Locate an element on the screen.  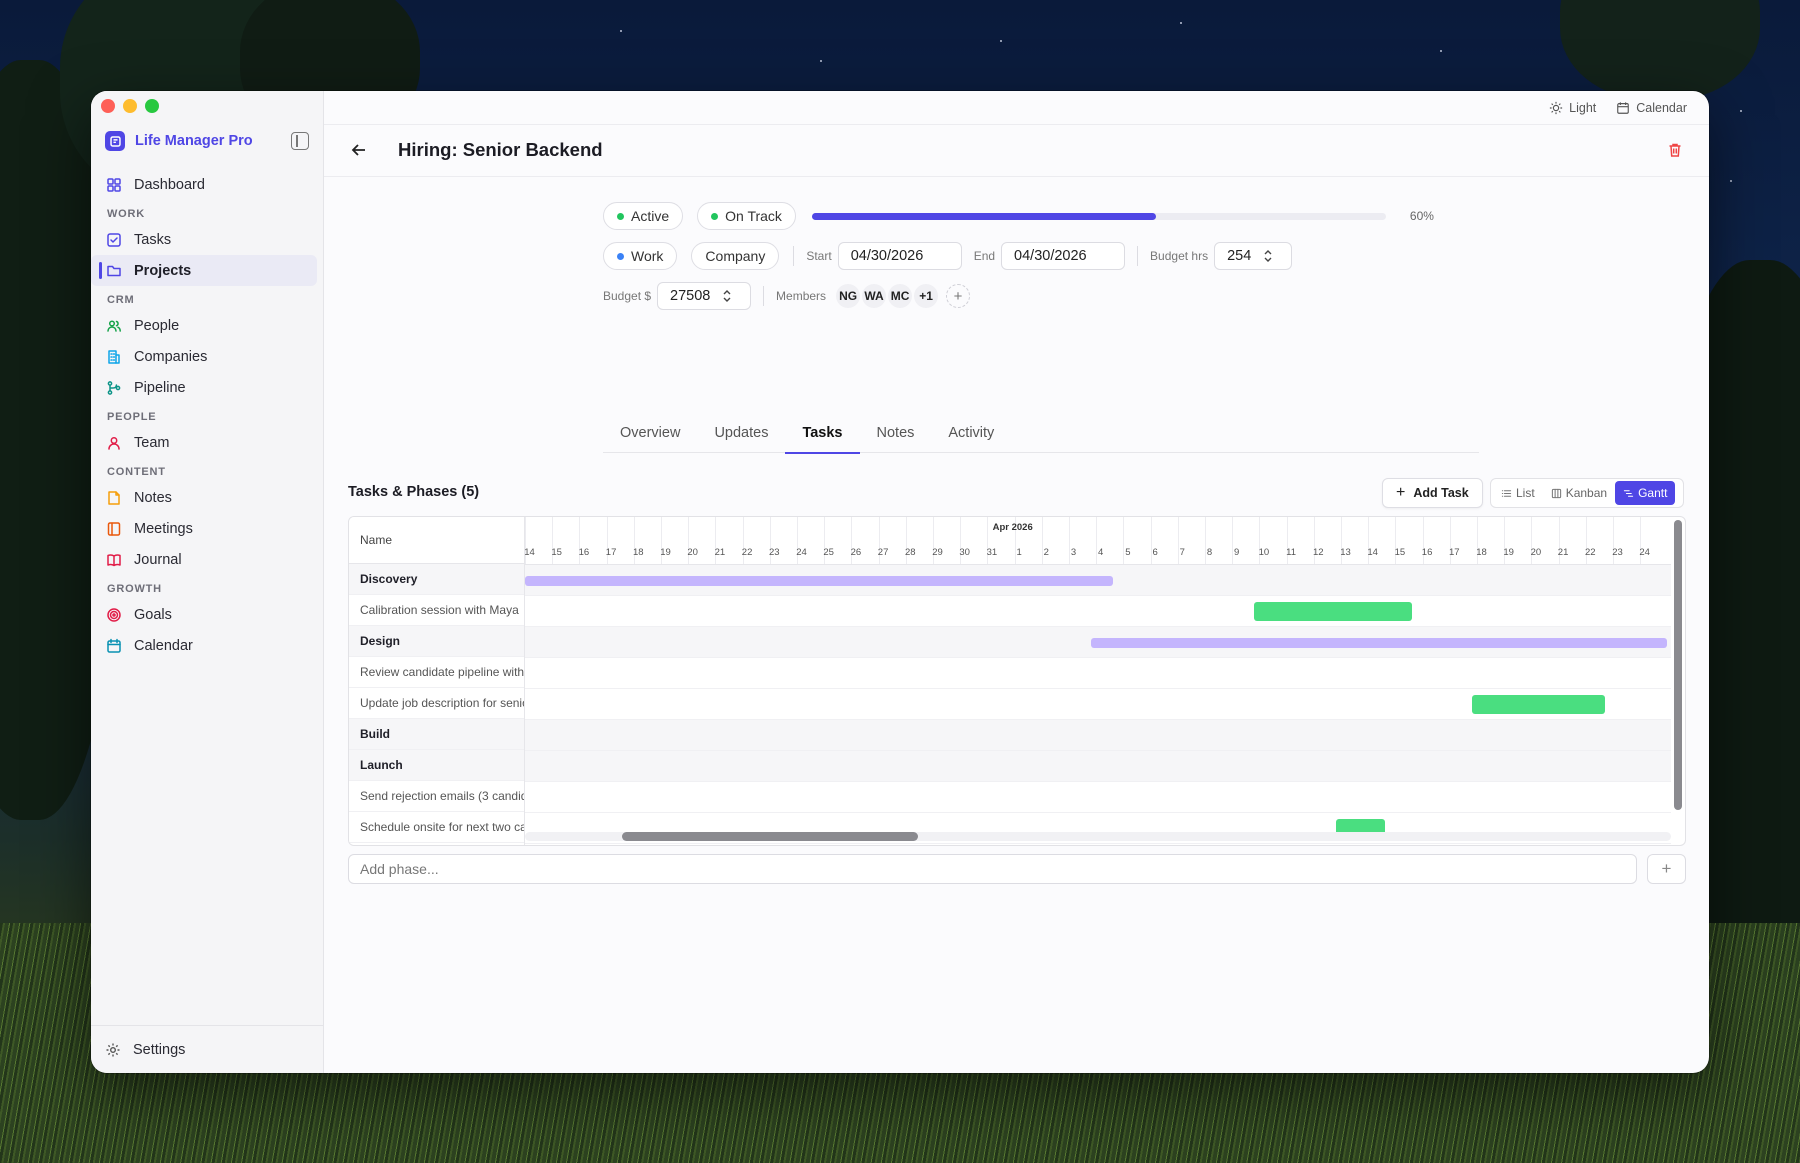
health-label: On Track is located at coordinates (753, 216).